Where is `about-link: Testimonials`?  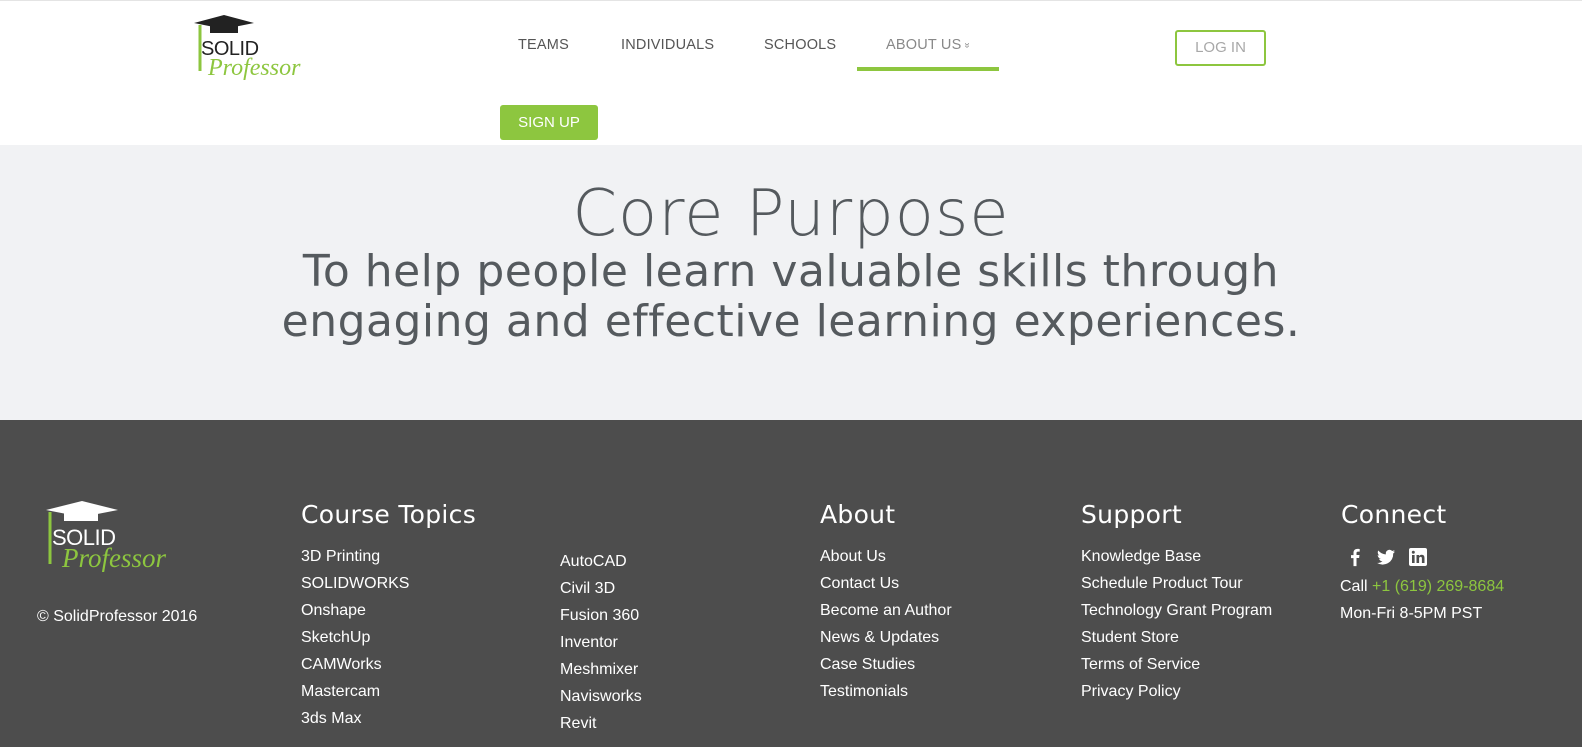 about-link: Testimonials is located at coordinates (886, 691).